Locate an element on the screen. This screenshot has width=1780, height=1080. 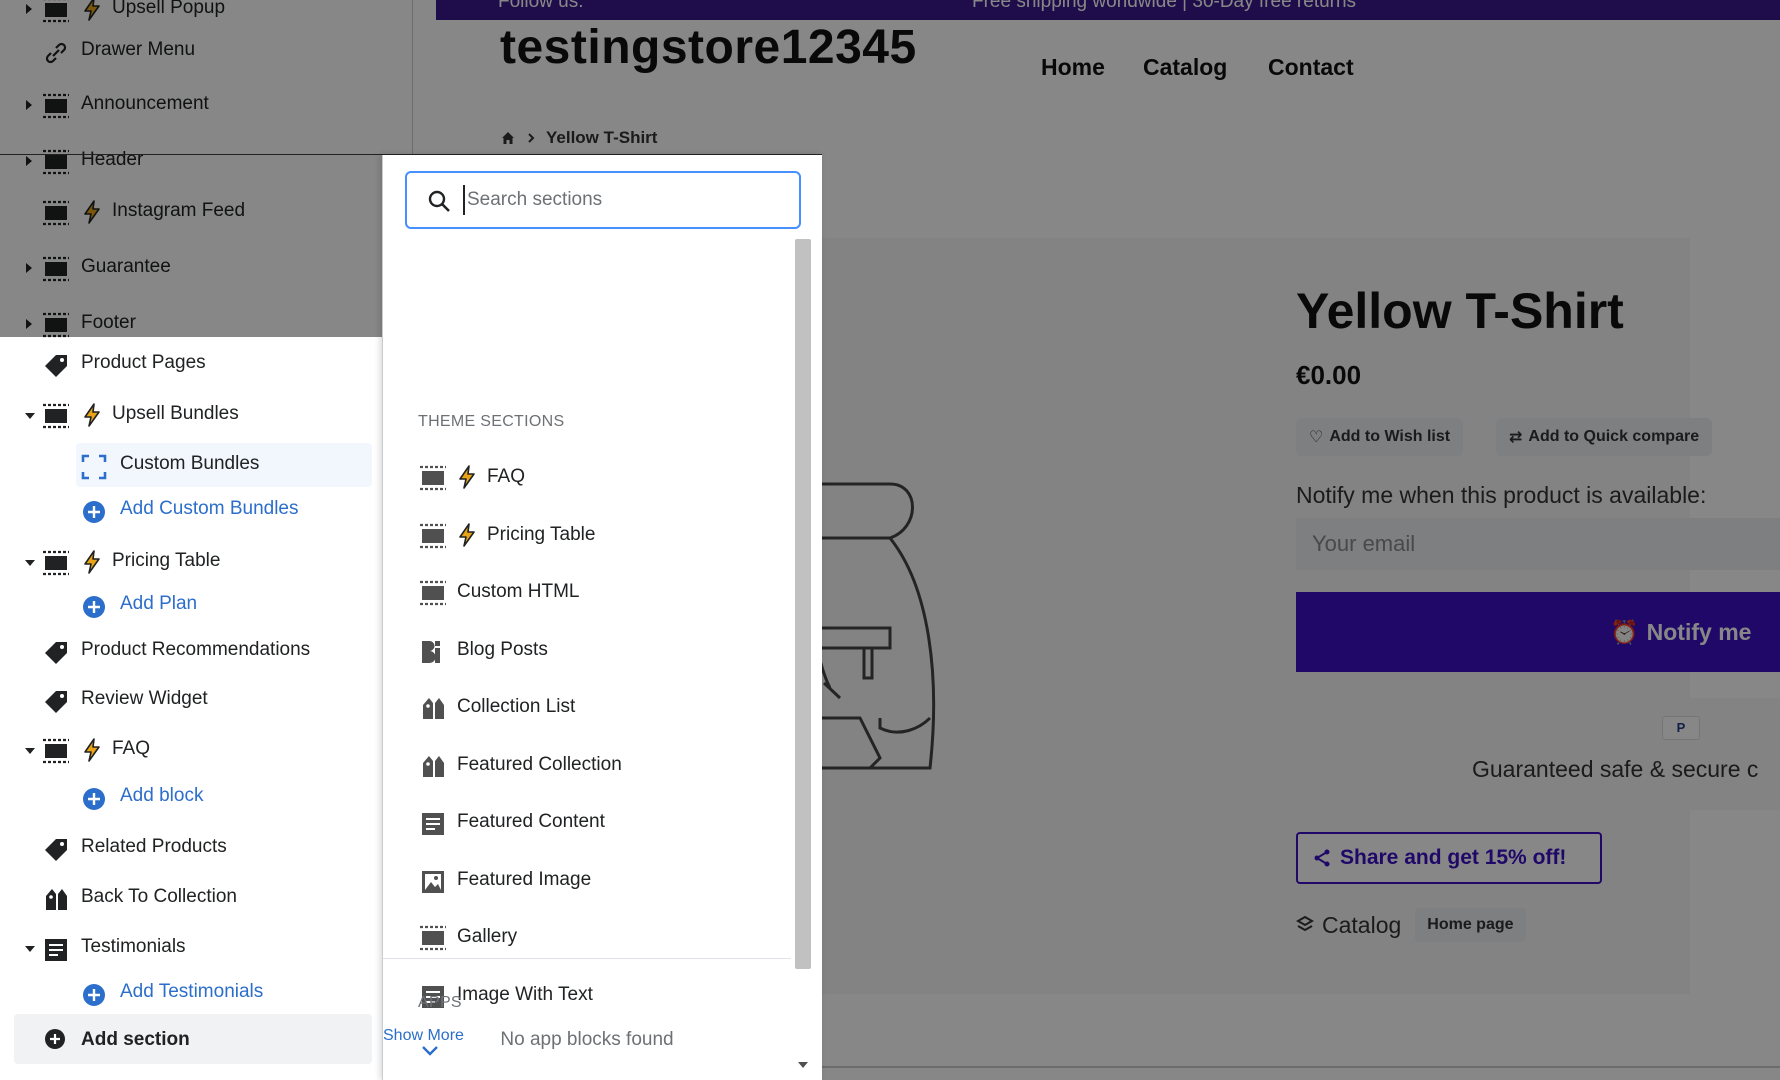
add-block-link: Add block is located at coordinates (190, 797).